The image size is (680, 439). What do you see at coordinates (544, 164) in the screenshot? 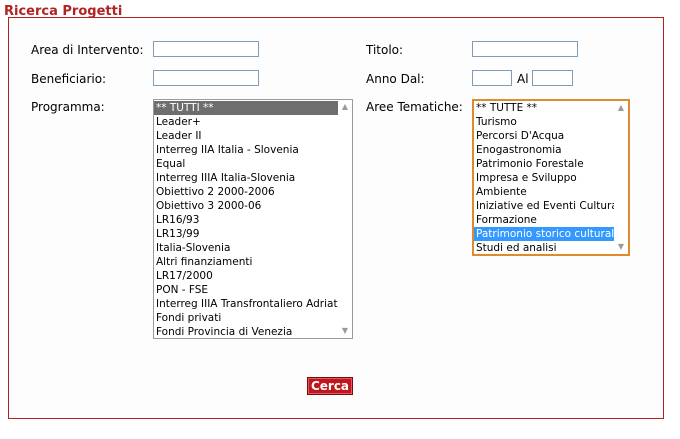
I see `list-item: Patrimonio Forestale` at bounding box center [544, 164].